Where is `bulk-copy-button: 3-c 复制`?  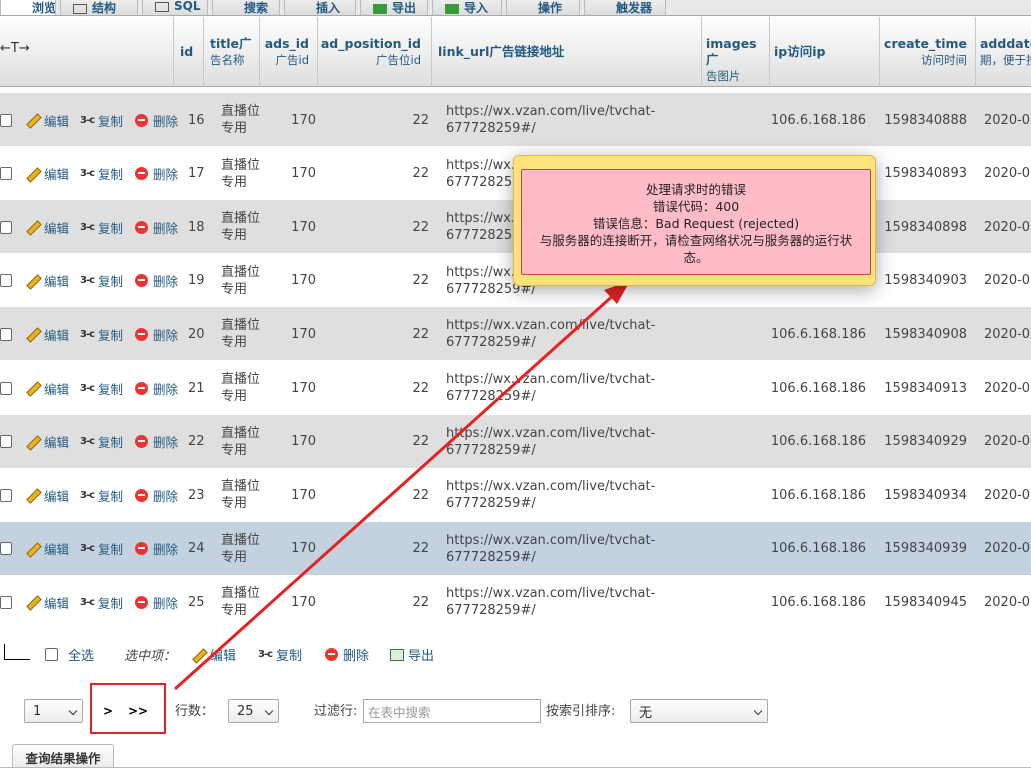 bulk-copy-button: 3-c 复制 is located at coordinates (280, 654).